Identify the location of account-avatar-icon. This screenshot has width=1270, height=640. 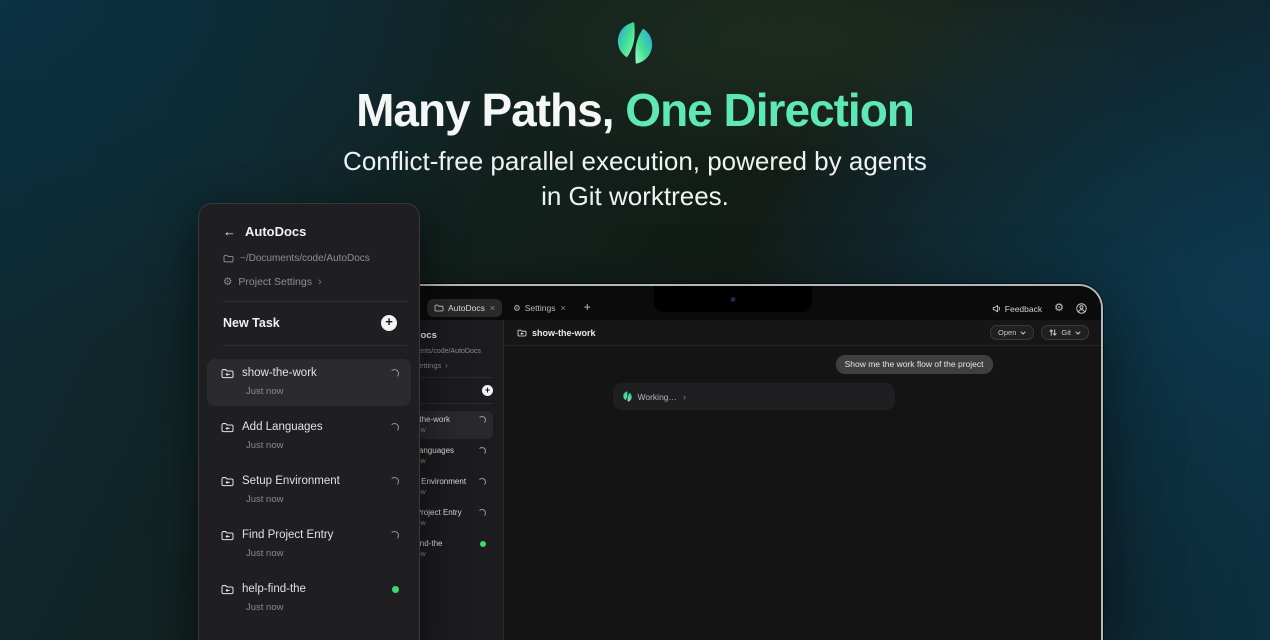
(1081, 308).